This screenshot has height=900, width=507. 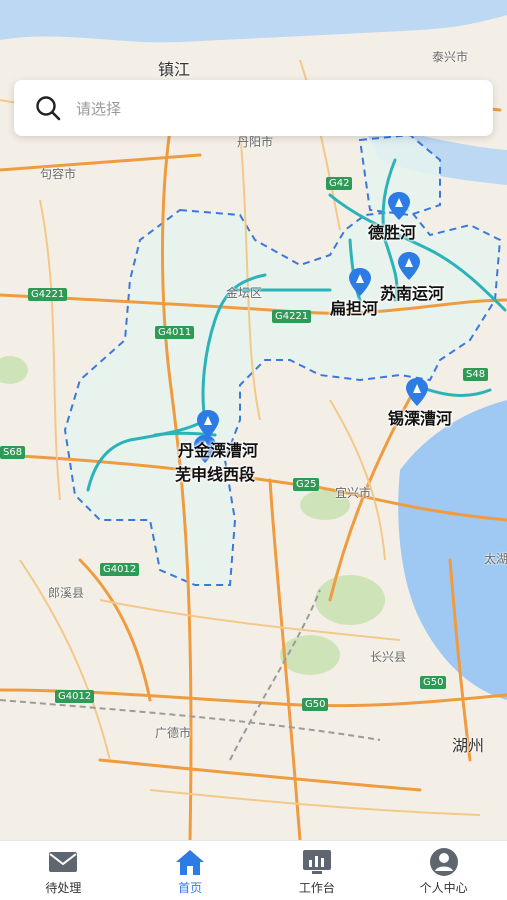 I want to click on place-label: 湖州, so click(x=468, y=745).